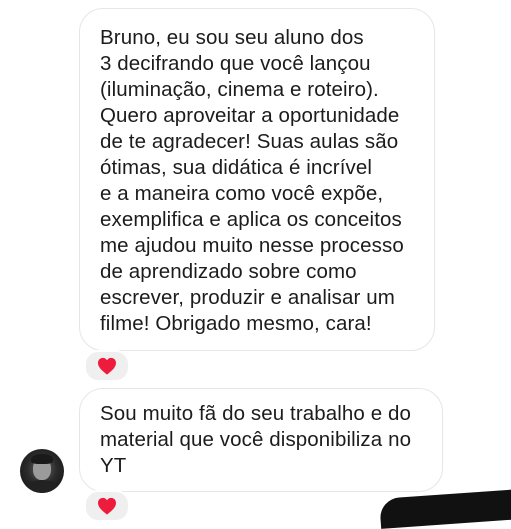  Describe the element at coordinates (235, 63) in the screenshot. I see `message-text-line: 3 decifrando que você lançou` at that location.